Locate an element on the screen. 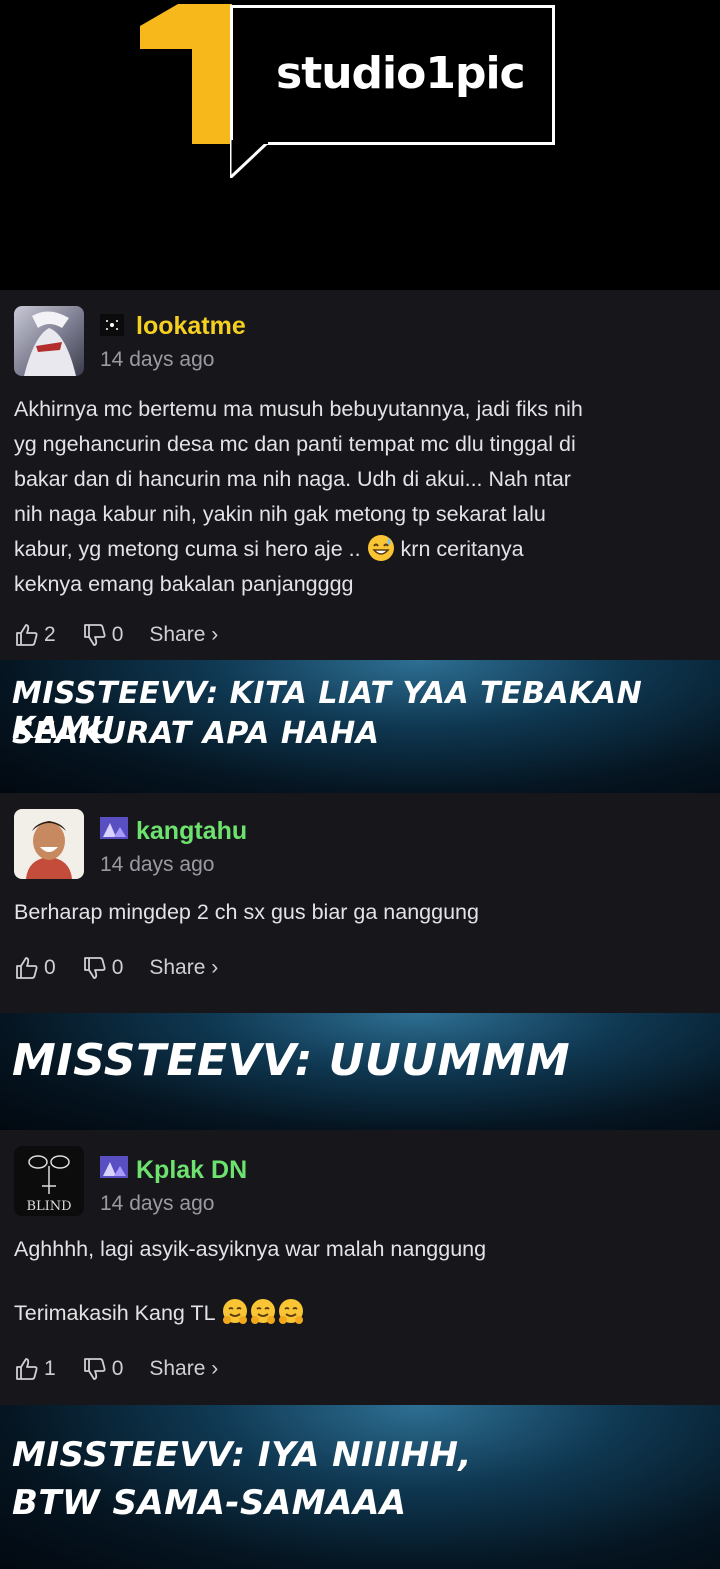 The width and height of the screenshot is (720, 1569). banner-text: MISSTEEVV: UUUMMM is located at coordinates (291, 1060).